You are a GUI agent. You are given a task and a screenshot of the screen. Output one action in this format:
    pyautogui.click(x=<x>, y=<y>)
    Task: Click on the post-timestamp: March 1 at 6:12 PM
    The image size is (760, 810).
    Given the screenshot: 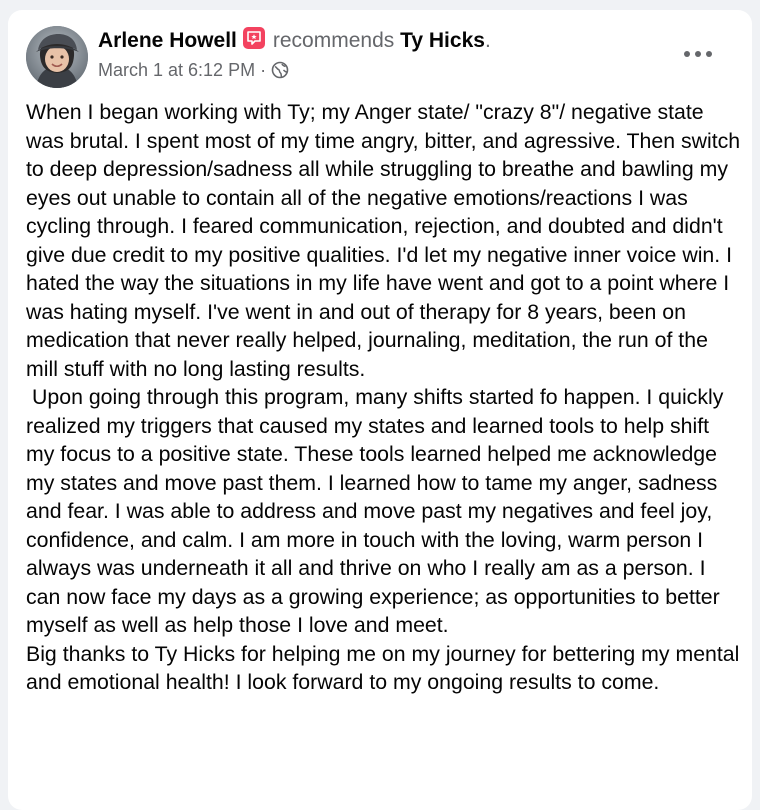 What is the action you would take?
    pyautogui.click(x=176, y=70)
    